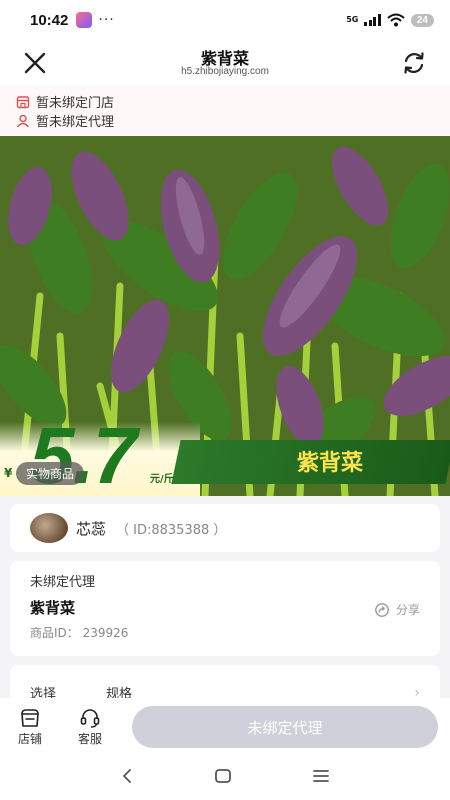 The width and height of the screenshot is (450, 800). Describe the element at coordinates (29, 738) in the screenshot. I see `store-tab-label: 店铺` at that location.